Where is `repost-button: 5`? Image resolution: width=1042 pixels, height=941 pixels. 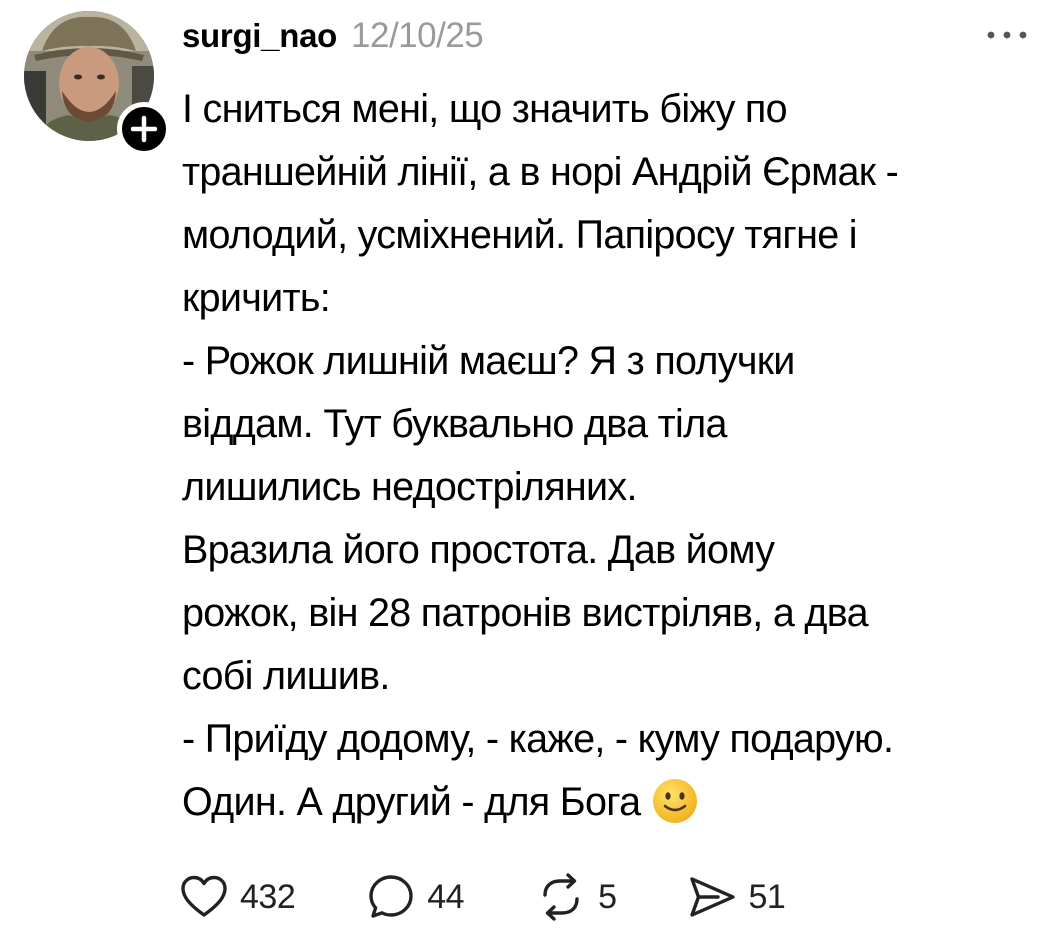 repost-button: 5 is located at coordinates (576, 897).